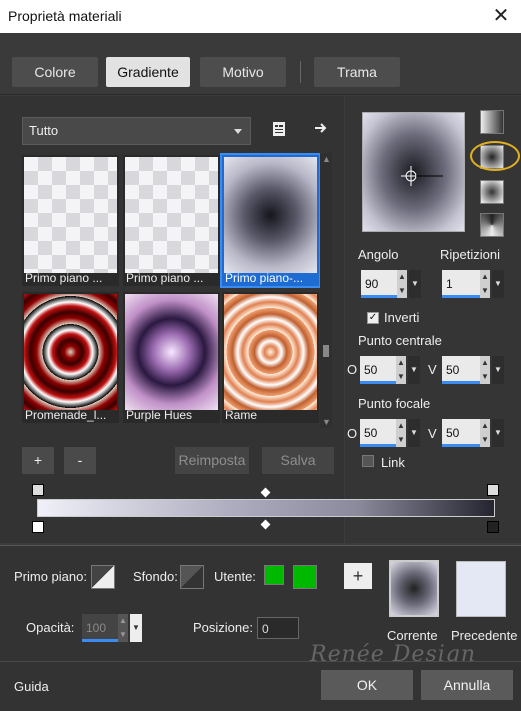 Image resolution: width=521 pixels, height=711 pixels. What do you see at coordinates (498, 433) in the screenshot?
I see `focal-v-dropdown: ▼` at bounding box center [498, 433].